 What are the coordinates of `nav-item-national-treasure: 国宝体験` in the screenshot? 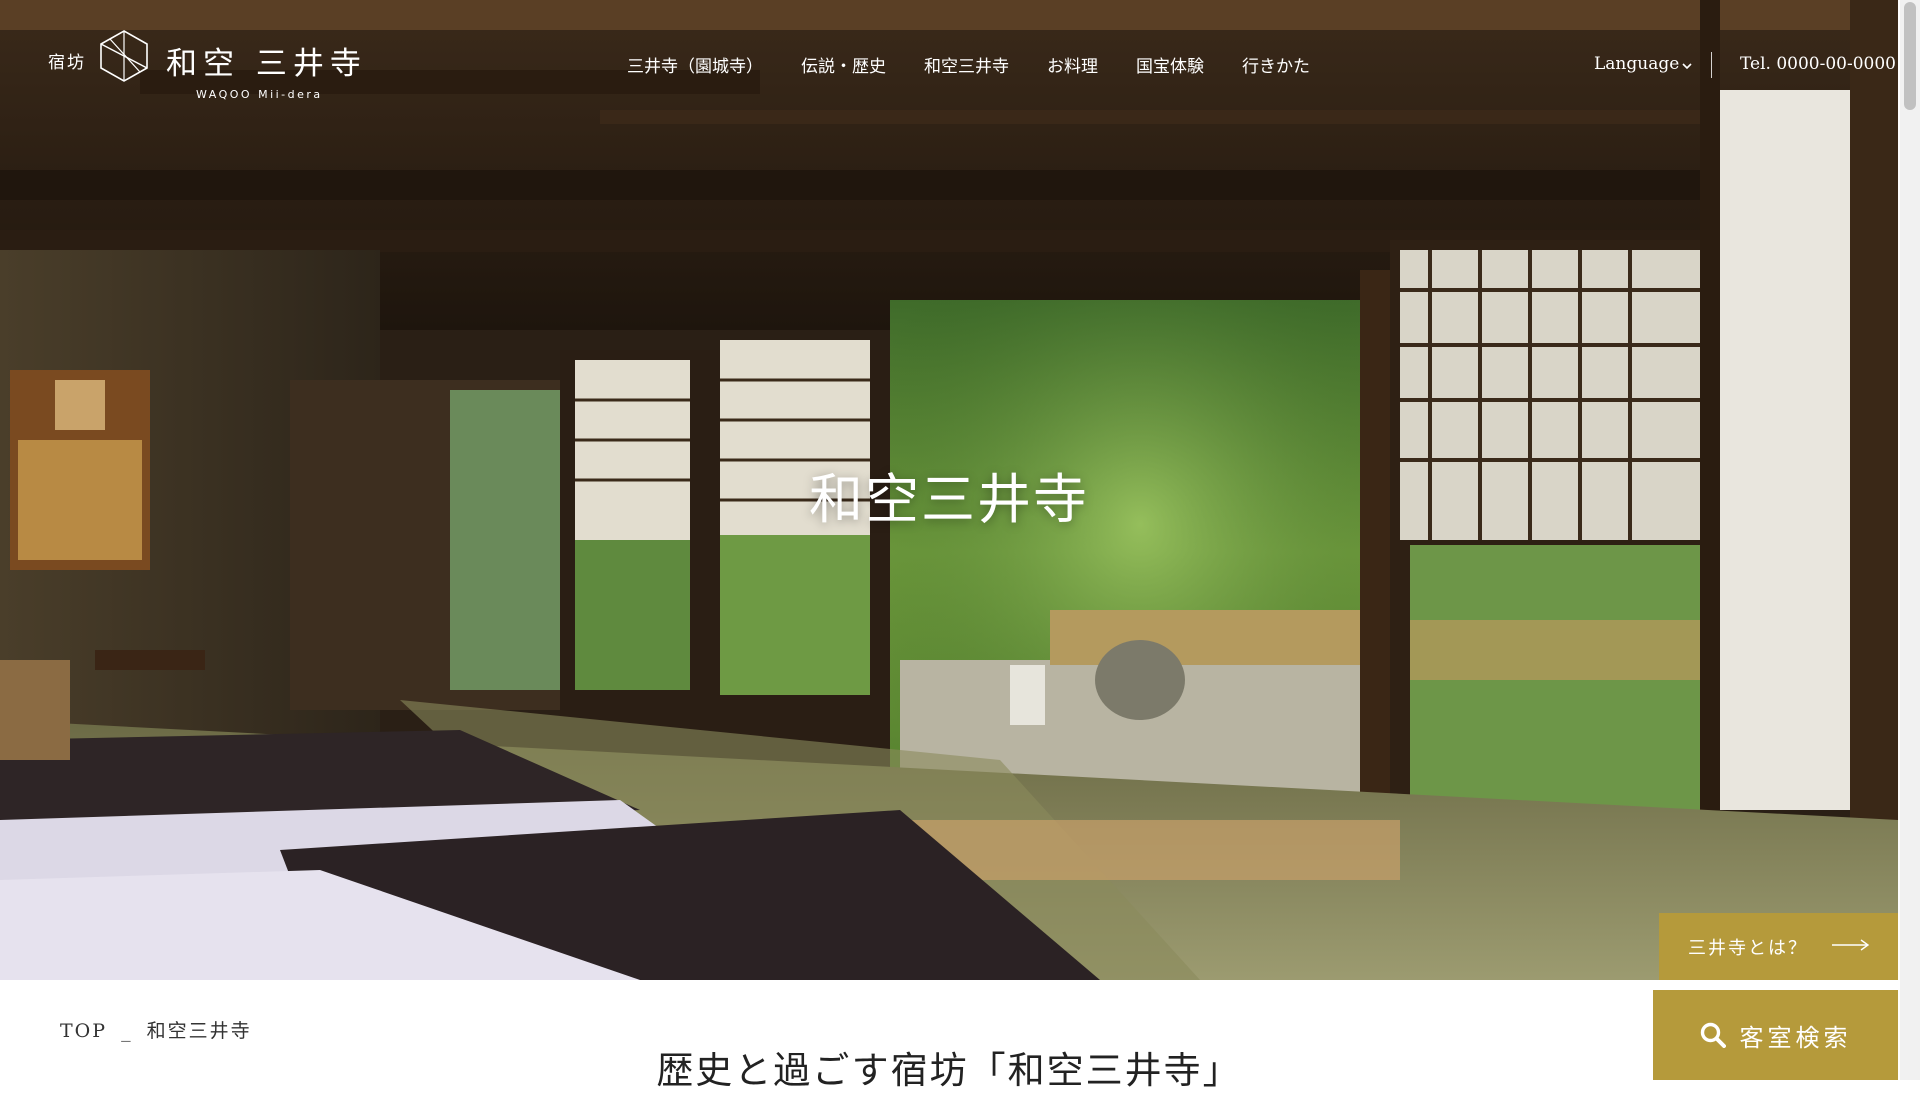 It's located at (1170, 64).